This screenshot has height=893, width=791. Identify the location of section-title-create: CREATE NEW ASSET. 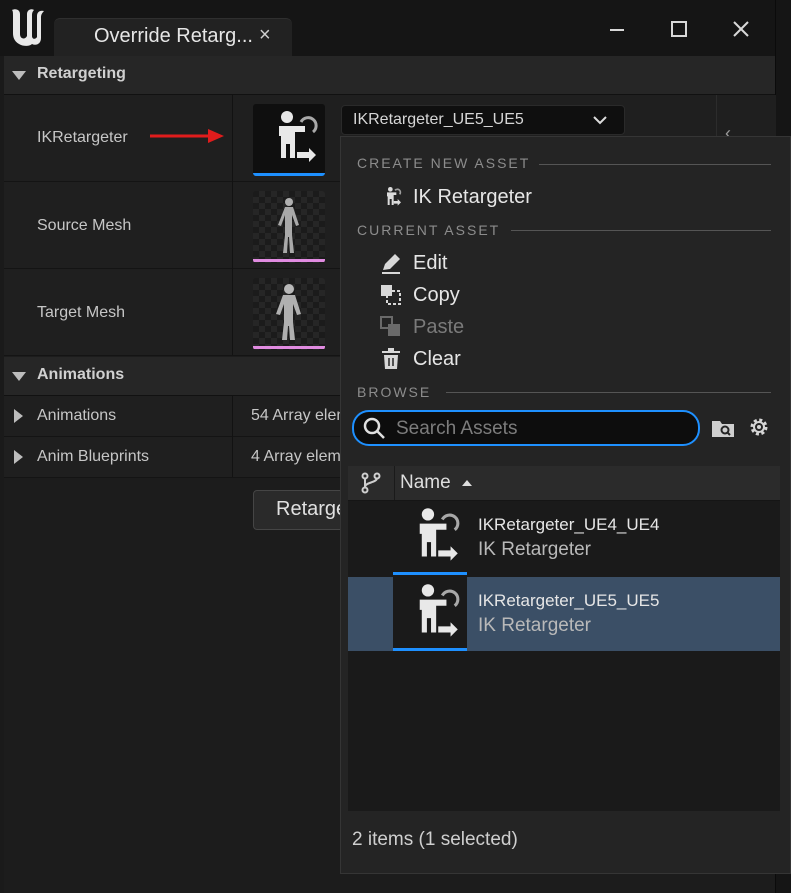
(444, 163).